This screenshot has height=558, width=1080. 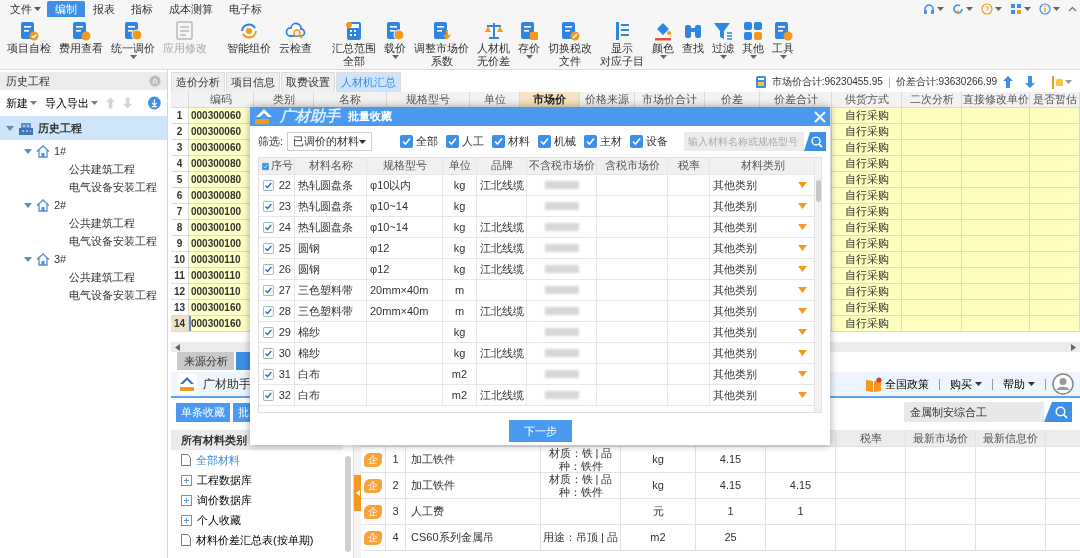 What do you see at coordinates (693, 44) in the screenshot?
I see `toolbar-button: 查找` at bounding box center [693, 44].